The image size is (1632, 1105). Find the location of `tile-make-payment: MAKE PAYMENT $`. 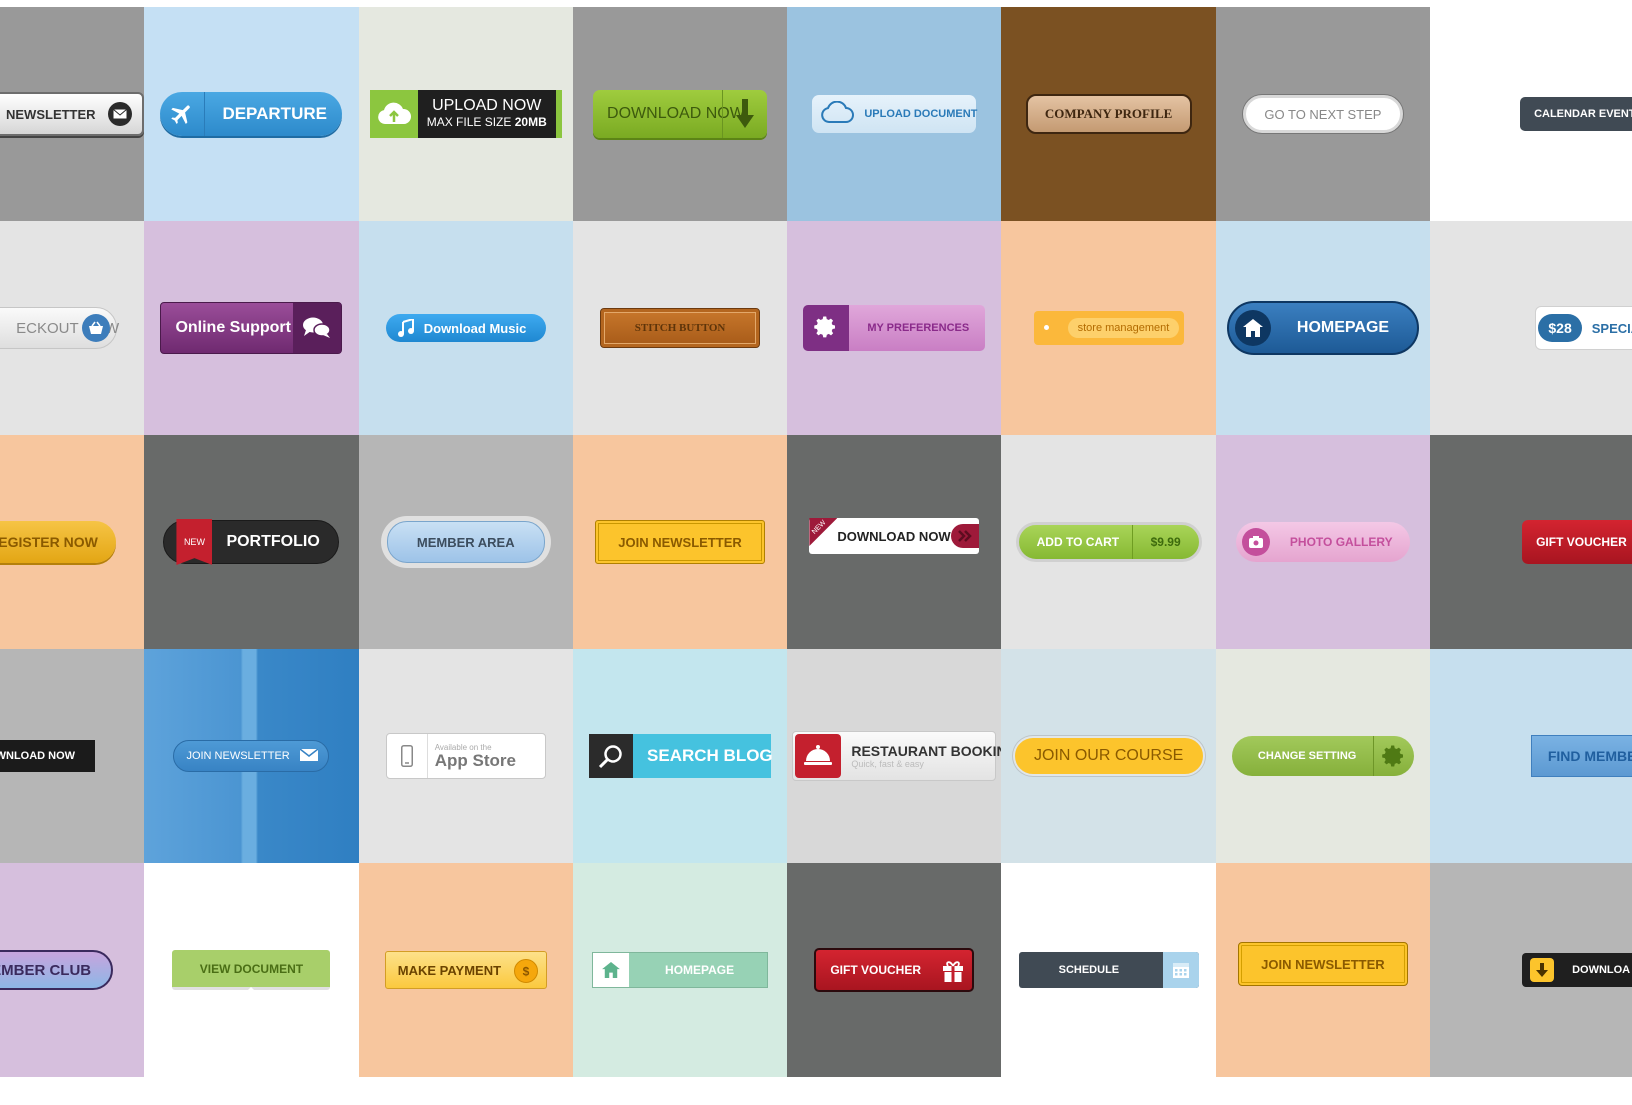

tile-make-payment: MAKE PAYMENT $ is located at coordinates (465, 970).